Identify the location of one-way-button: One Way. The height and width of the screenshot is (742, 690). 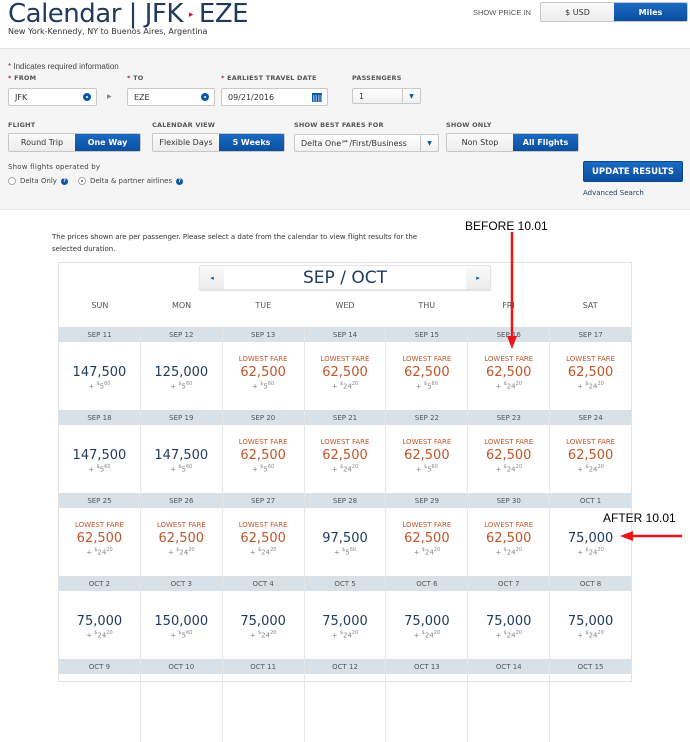
(107, 142).